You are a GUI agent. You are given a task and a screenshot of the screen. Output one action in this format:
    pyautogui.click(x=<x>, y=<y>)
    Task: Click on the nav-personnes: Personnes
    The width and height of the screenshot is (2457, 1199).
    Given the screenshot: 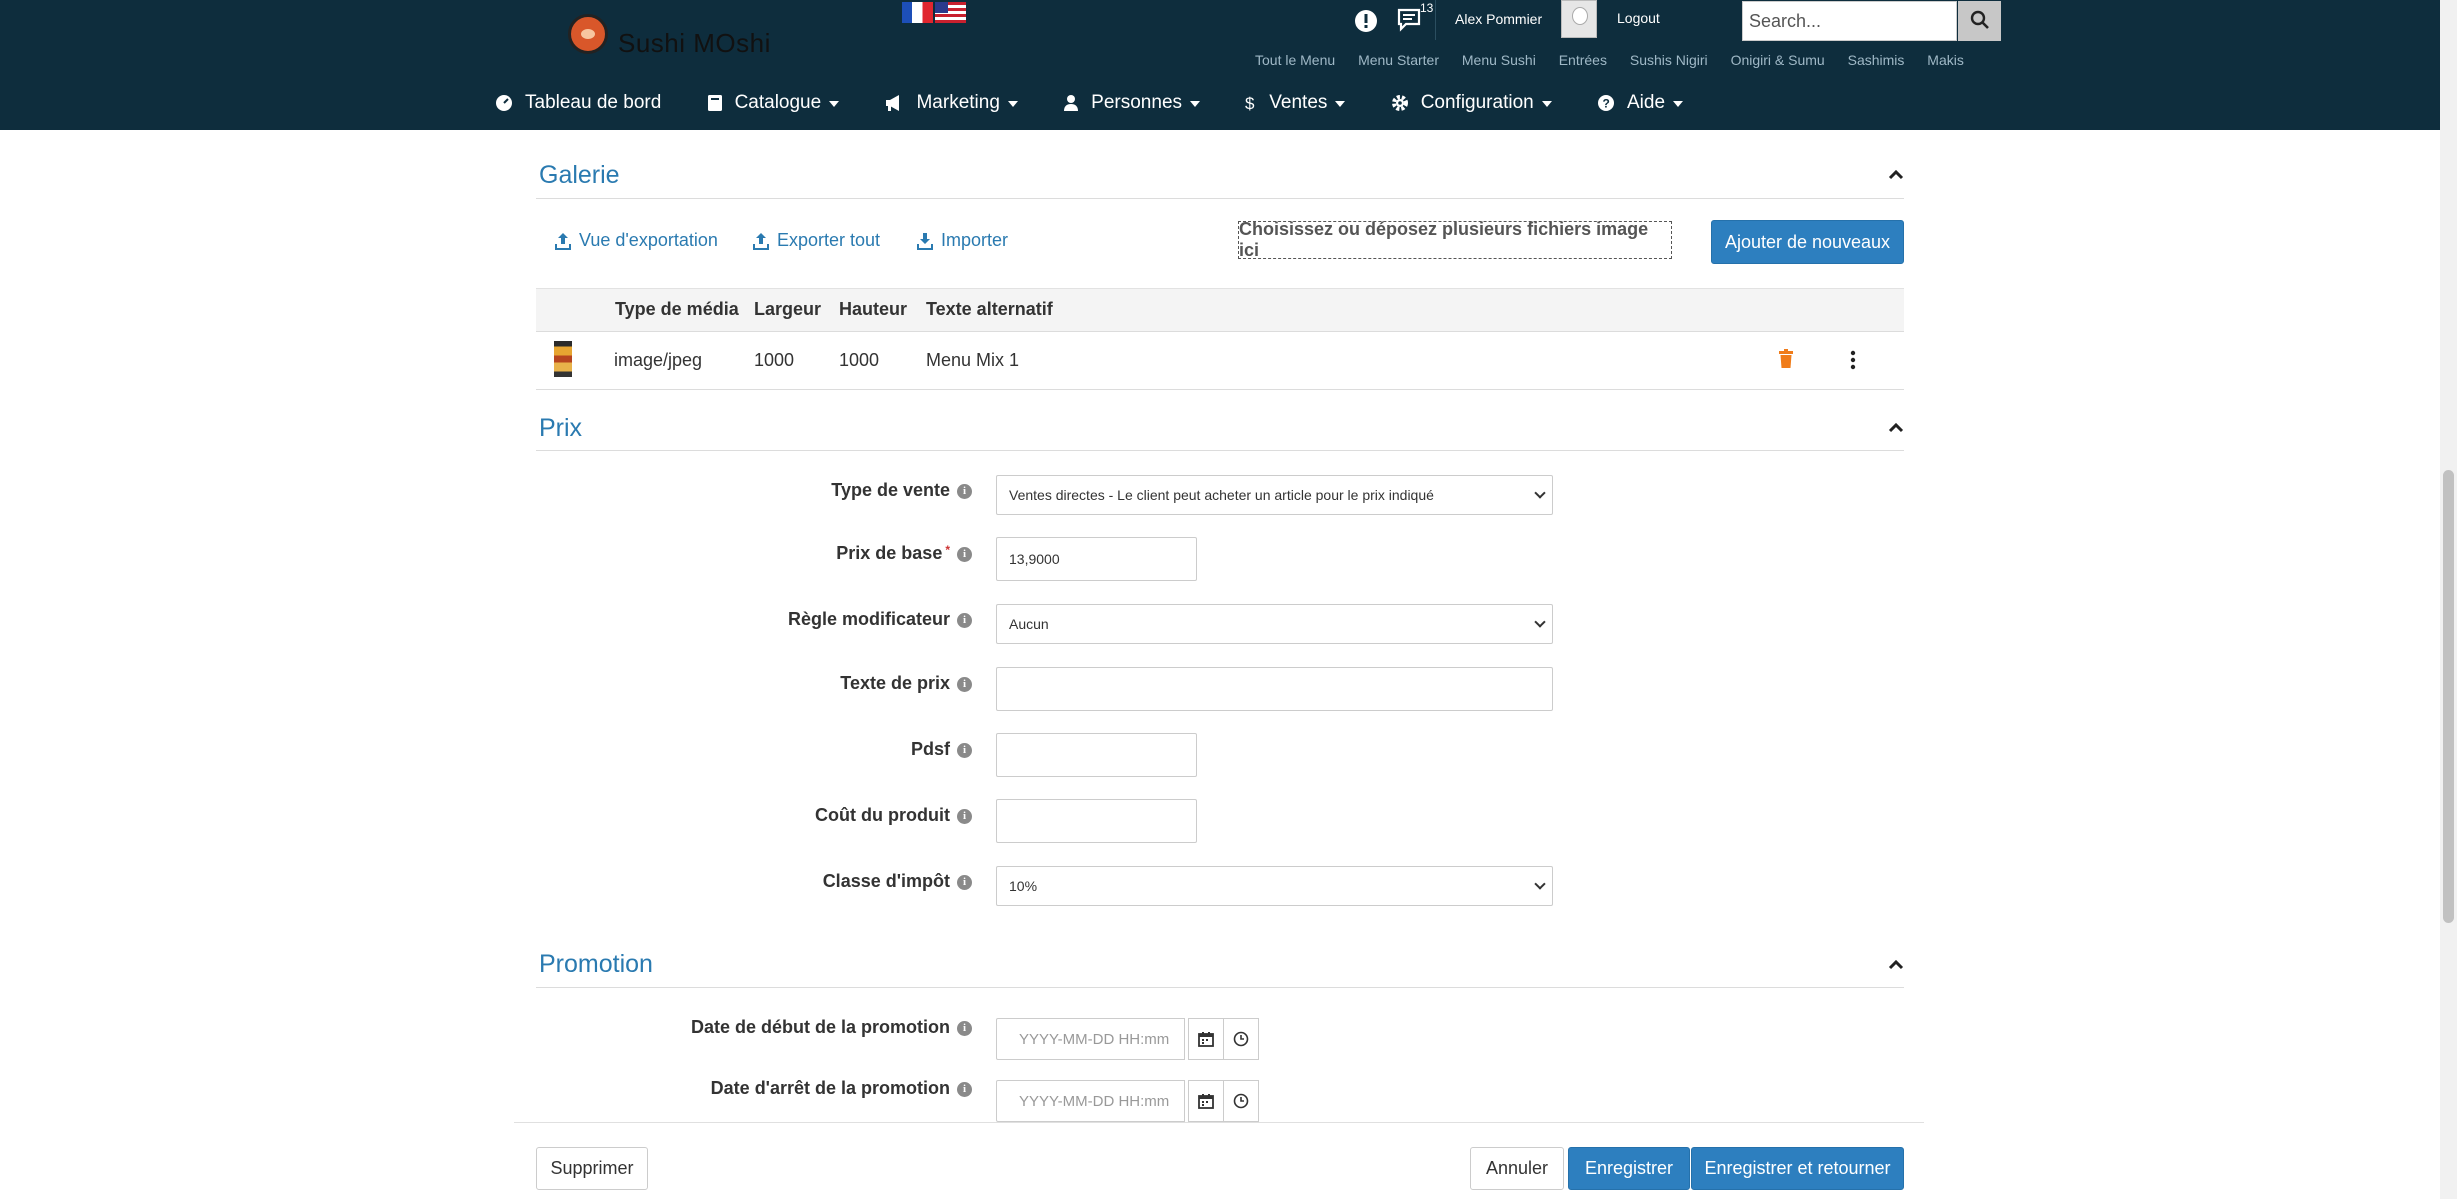 What is the action you would take?
    pyautogui.click(x=1132, y=103)
    